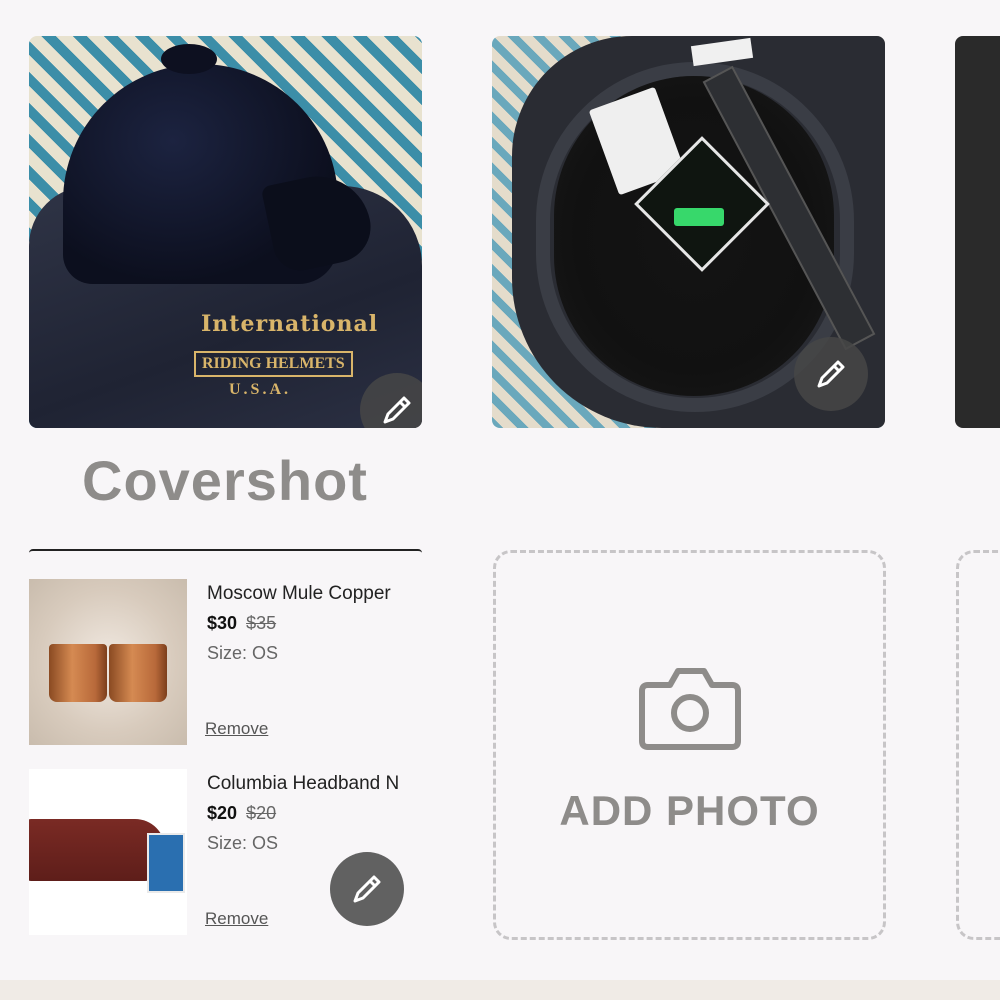 This screenshot has width=1000, height=1000. I want to click on covershot-label: Covershot, so click(225, 480).